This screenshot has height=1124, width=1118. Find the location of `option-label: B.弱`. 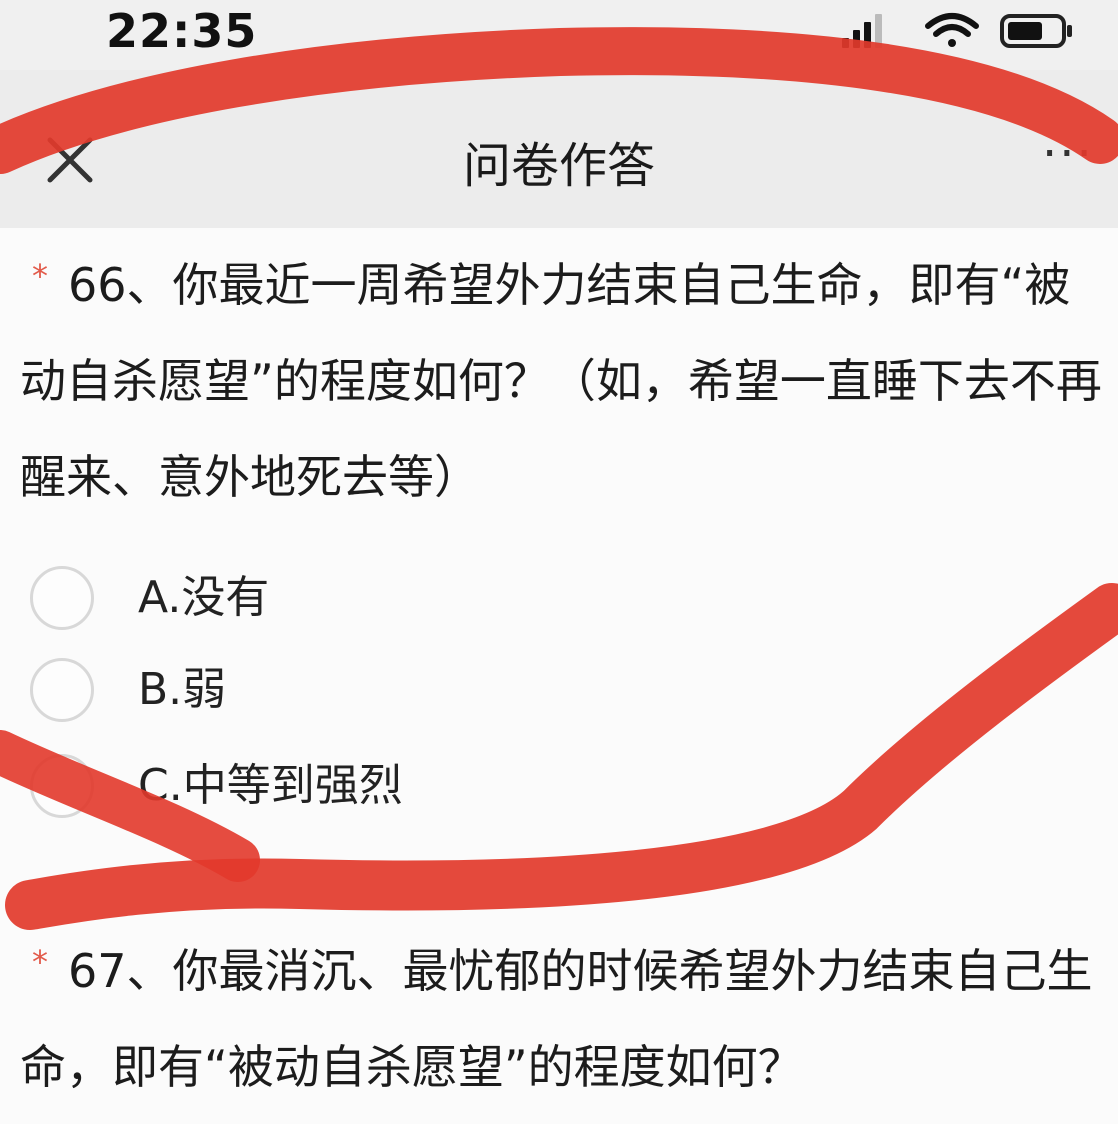

option-label: B.弱 is located at coordinates (182, 689).